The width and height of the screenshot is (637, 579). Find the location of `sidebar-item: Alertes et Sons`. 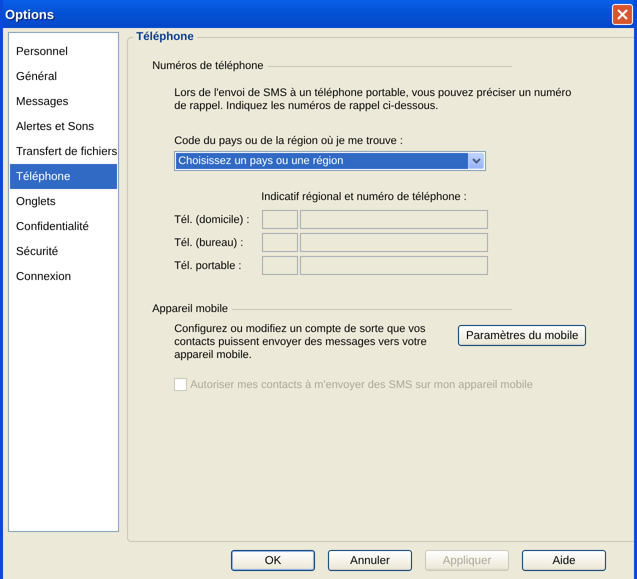

sidebar-item: Alertes et Sons is located at coordinates (64, 126).